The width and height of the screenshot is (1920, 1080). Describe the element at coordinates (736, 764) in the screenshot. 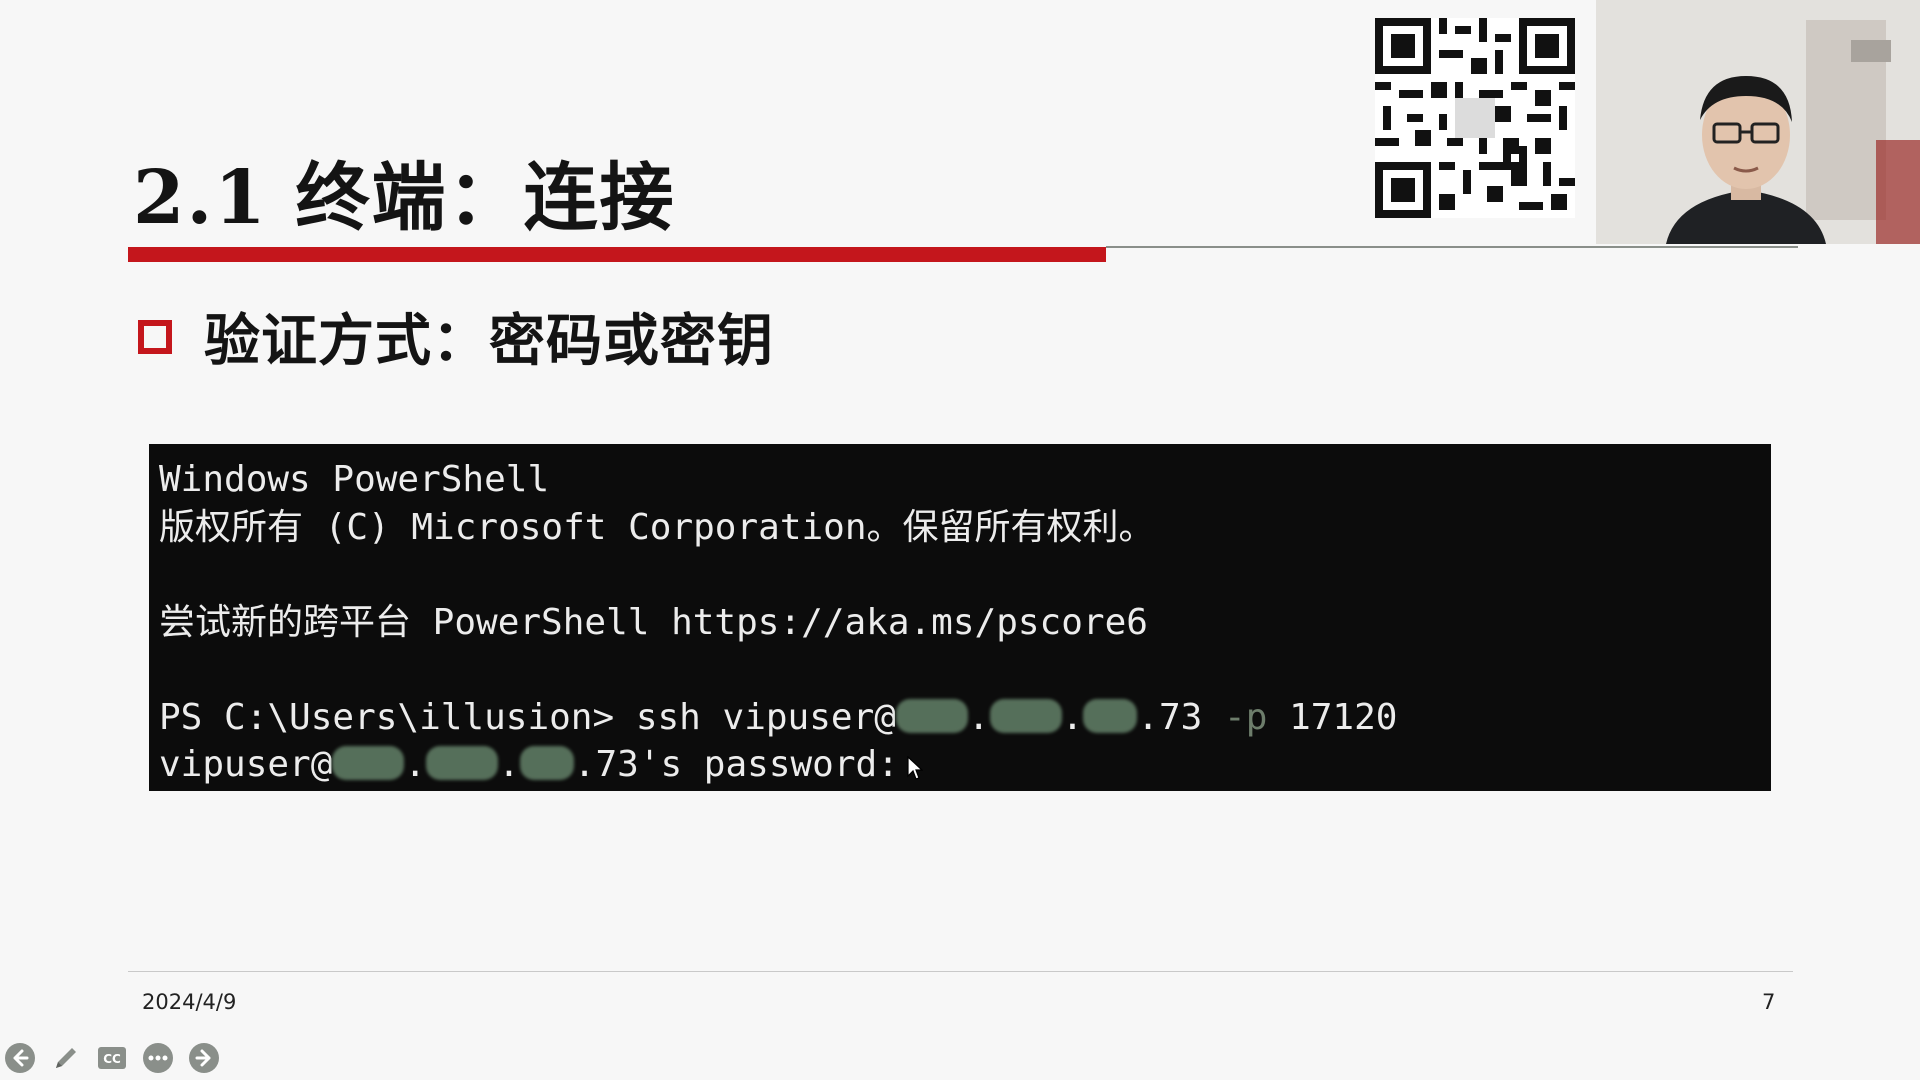

I see `password-prompt-text: .73's password:` at that location.